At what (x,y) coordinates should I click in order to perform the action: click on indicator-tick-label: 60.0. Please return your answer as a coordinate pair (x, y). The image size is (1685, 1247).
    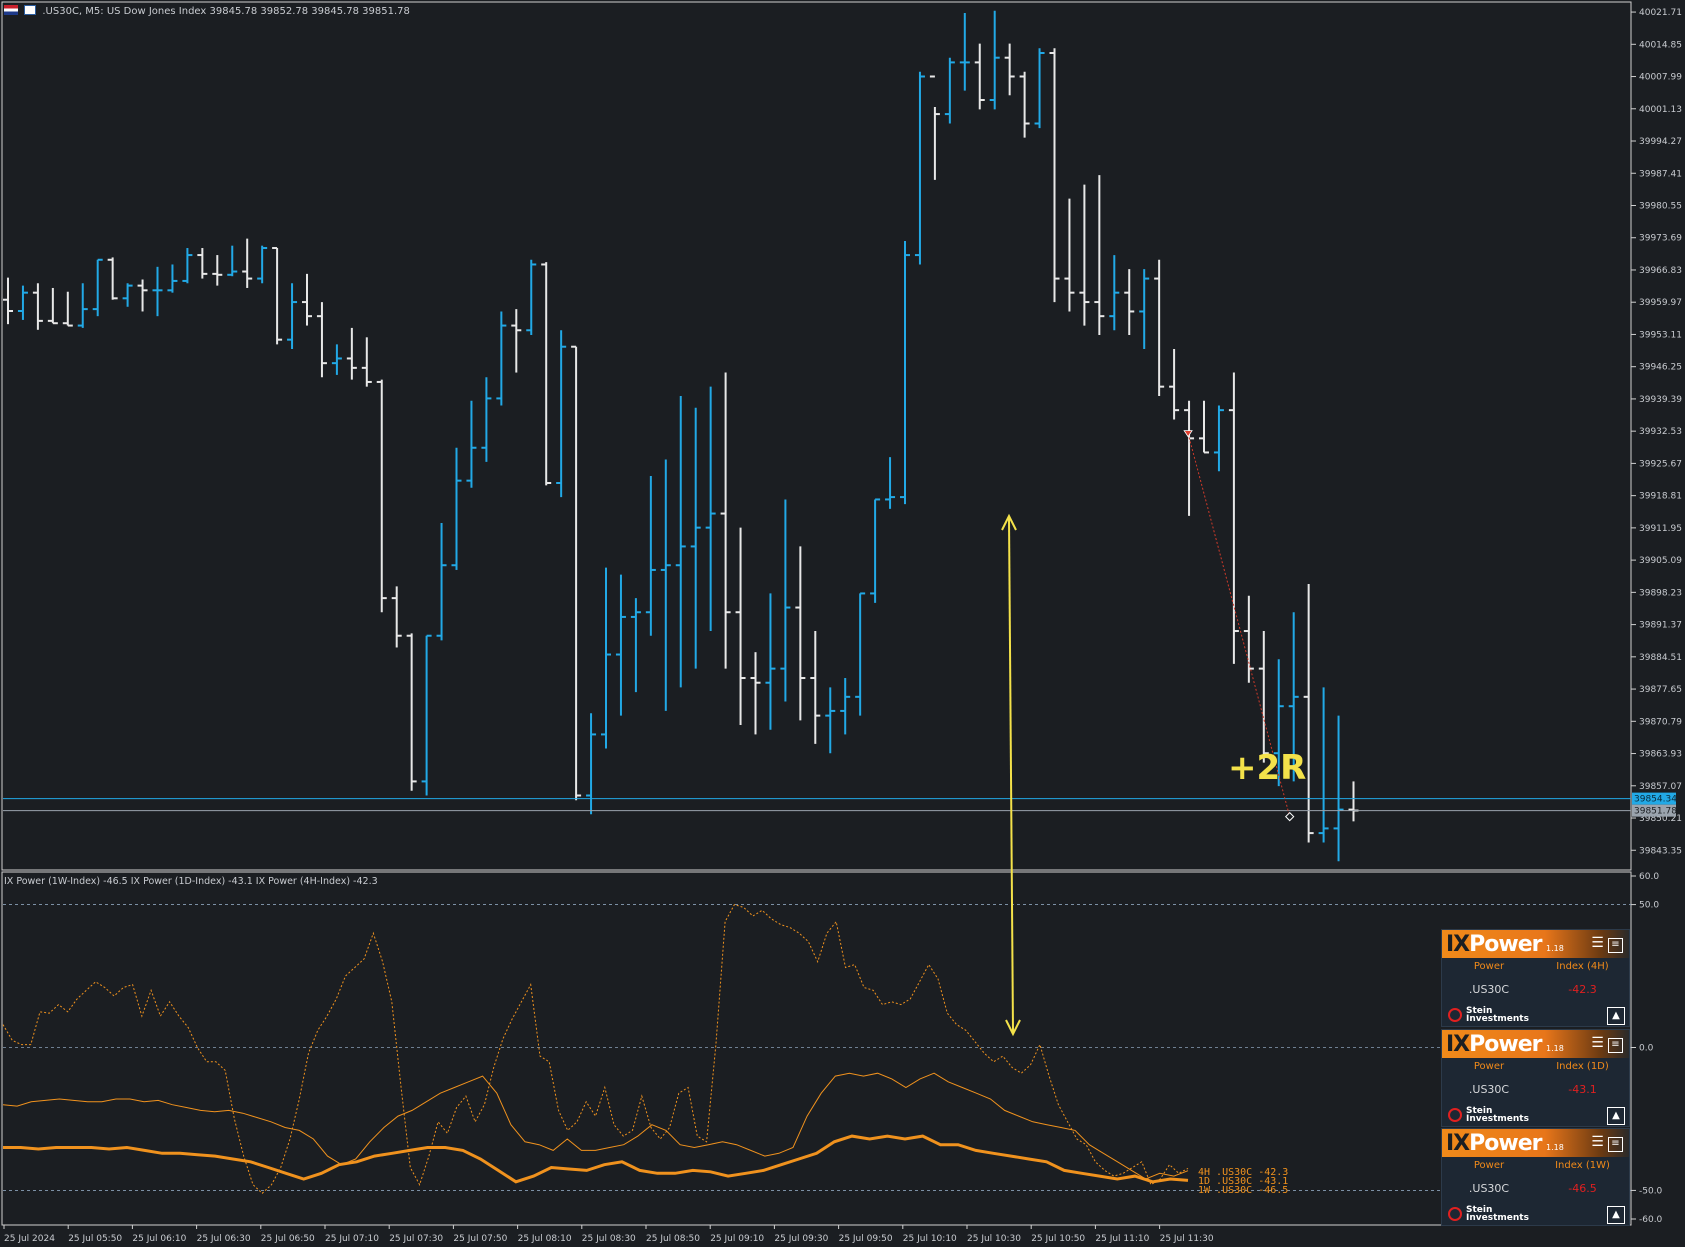
    Looking at the image, I should click on (1649, 877).